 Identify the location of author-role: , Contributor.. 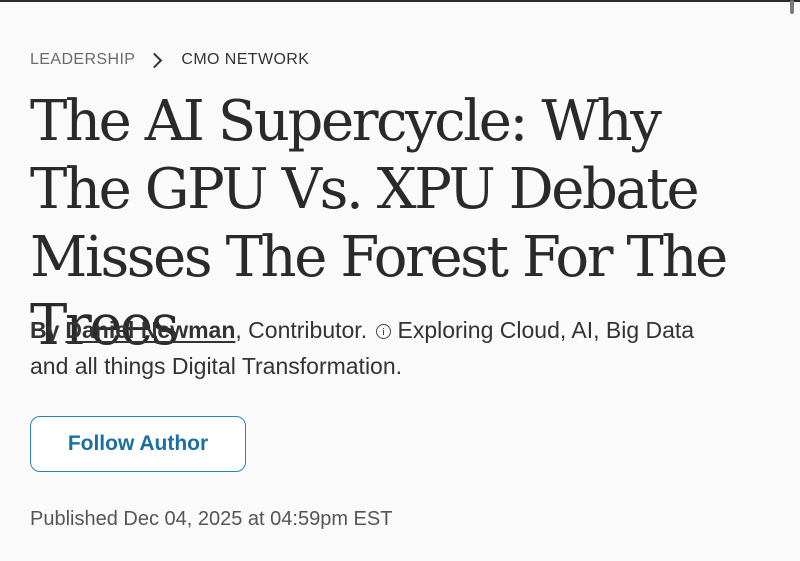
(301, 330).